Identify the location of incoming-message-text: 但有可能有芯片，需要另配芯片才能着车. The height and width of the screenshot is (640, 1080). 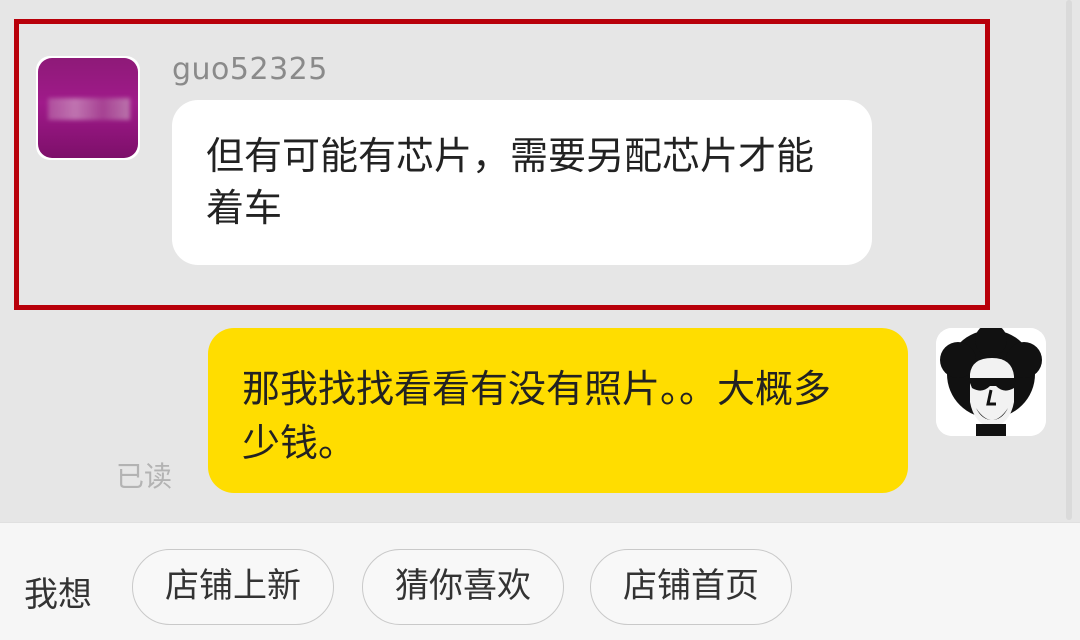
(510, 182).